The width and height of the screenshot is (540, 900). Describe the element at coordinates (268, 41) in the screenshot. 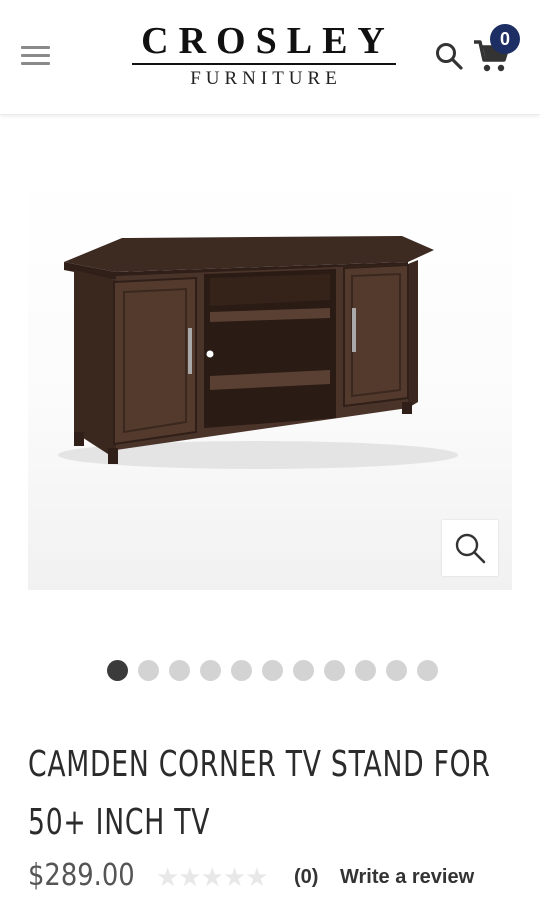

I see `logo-brand: CROSLEY` at that location.